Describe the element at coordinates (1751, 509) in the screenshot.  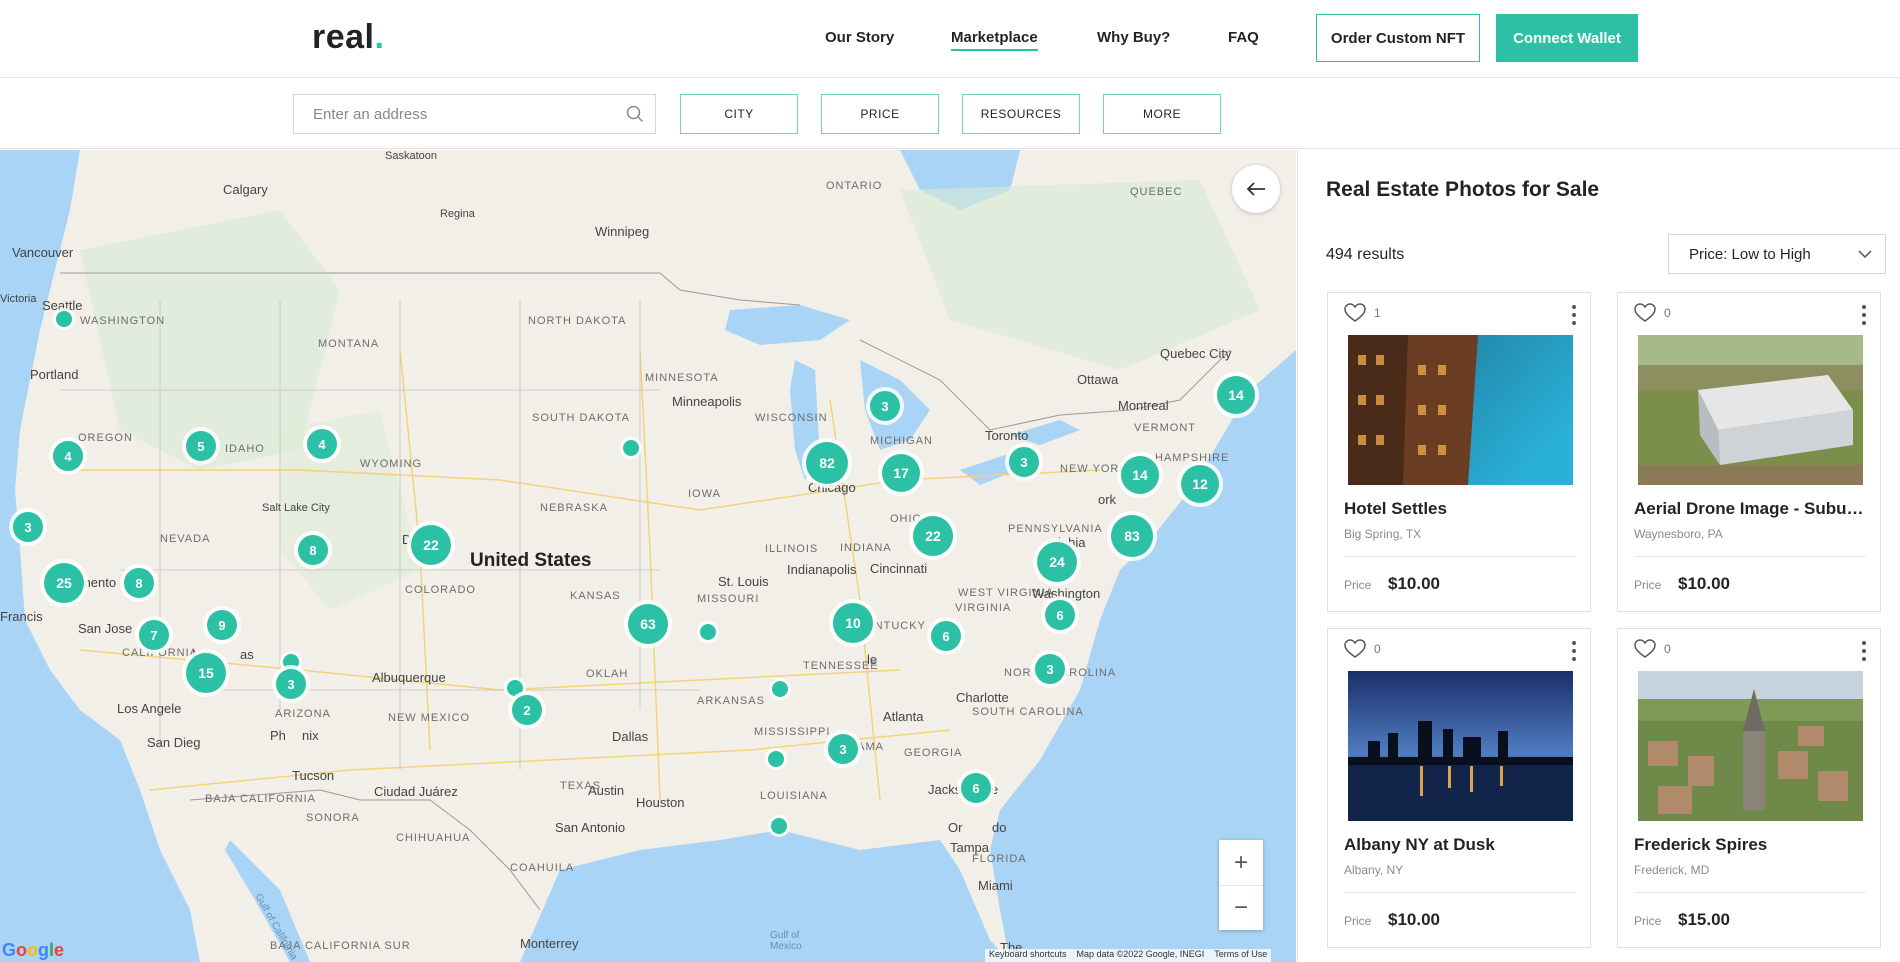
I see `listing-title: Aerial Drone Image - Suburban` at that location.